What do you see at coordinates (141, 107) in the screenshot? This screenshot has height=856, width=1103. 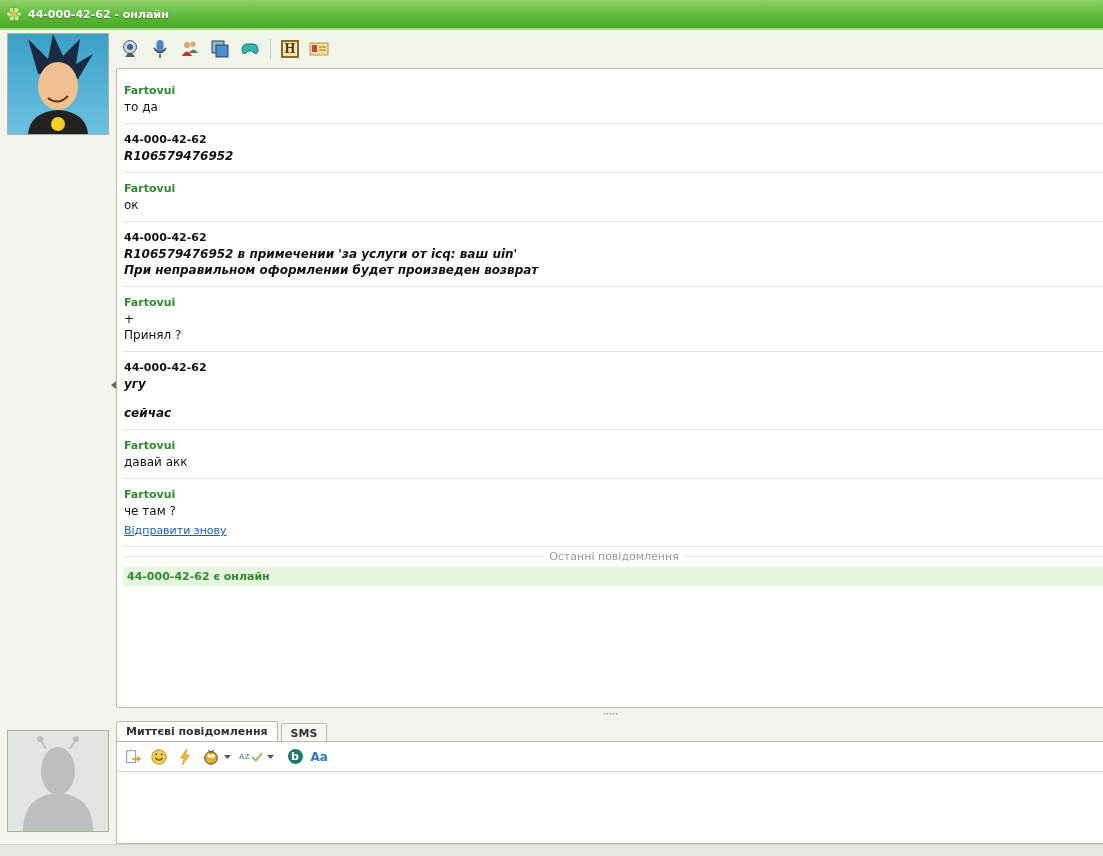 I see `message-text: то да` at bounding box center [141, 107].